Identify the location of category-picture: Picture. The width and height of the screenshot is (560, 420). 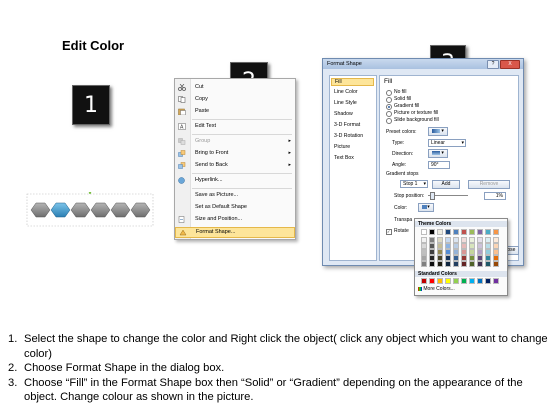
(342, 147).